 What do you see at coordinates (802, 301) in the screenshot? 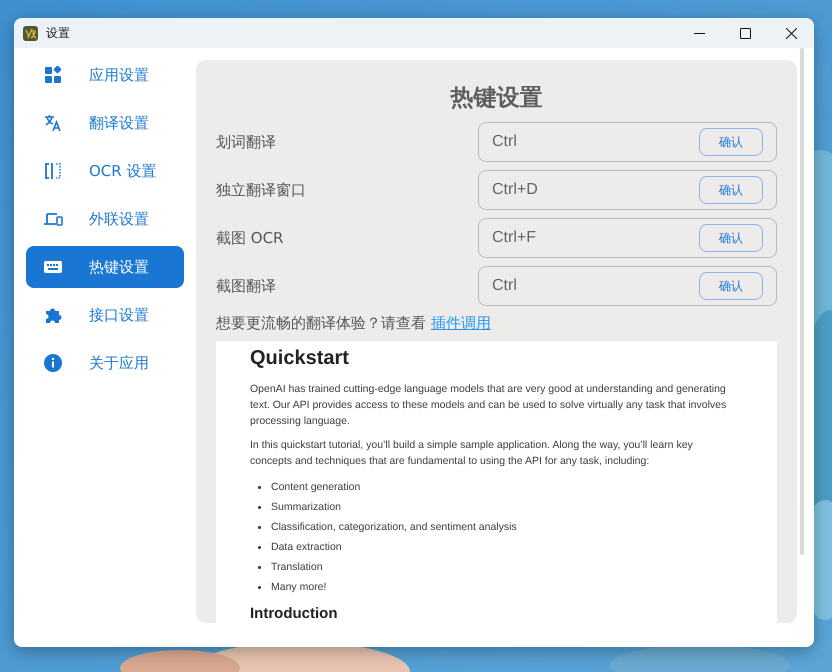
I see `scrollbar` at bounding box center [802, 301].